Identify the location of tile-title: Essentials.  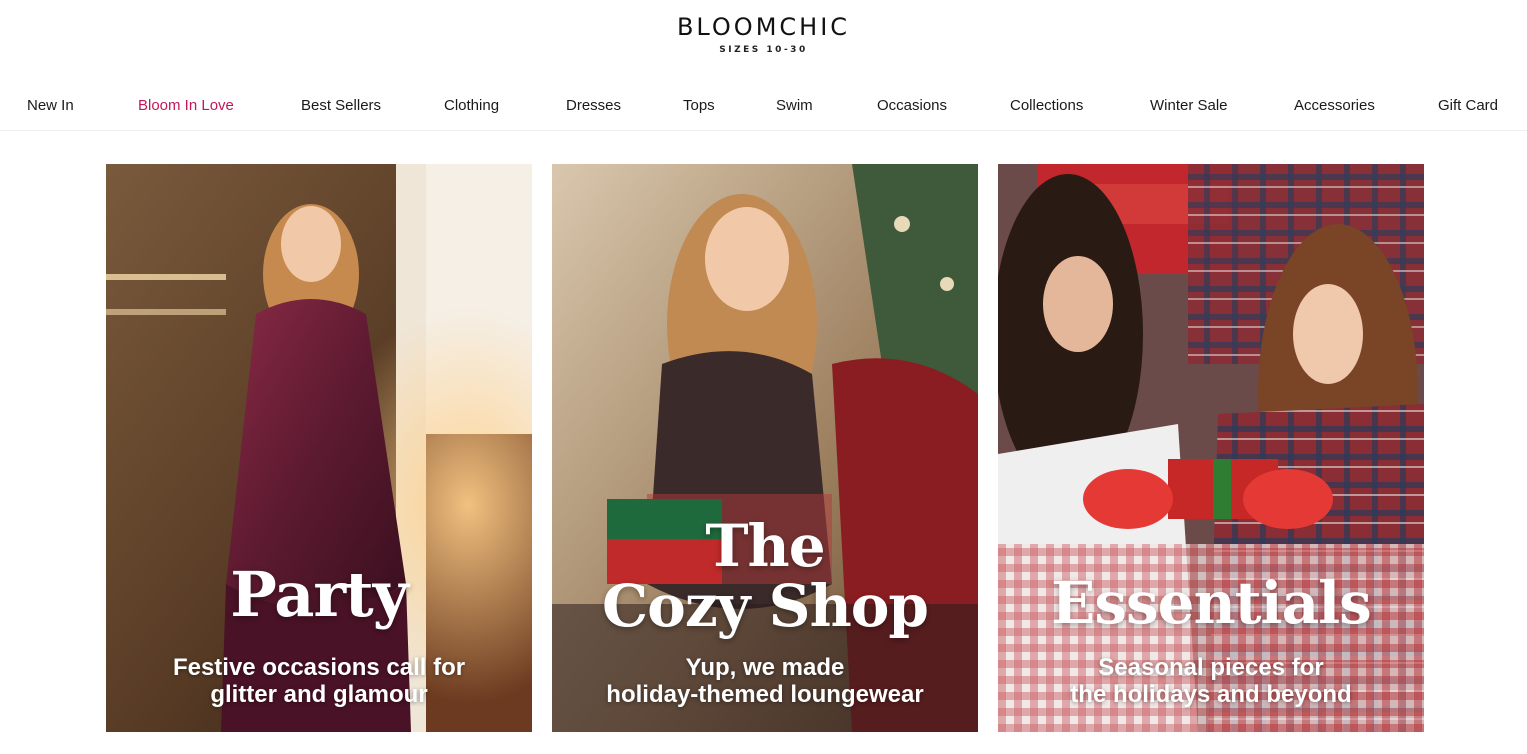
(1211, 603).